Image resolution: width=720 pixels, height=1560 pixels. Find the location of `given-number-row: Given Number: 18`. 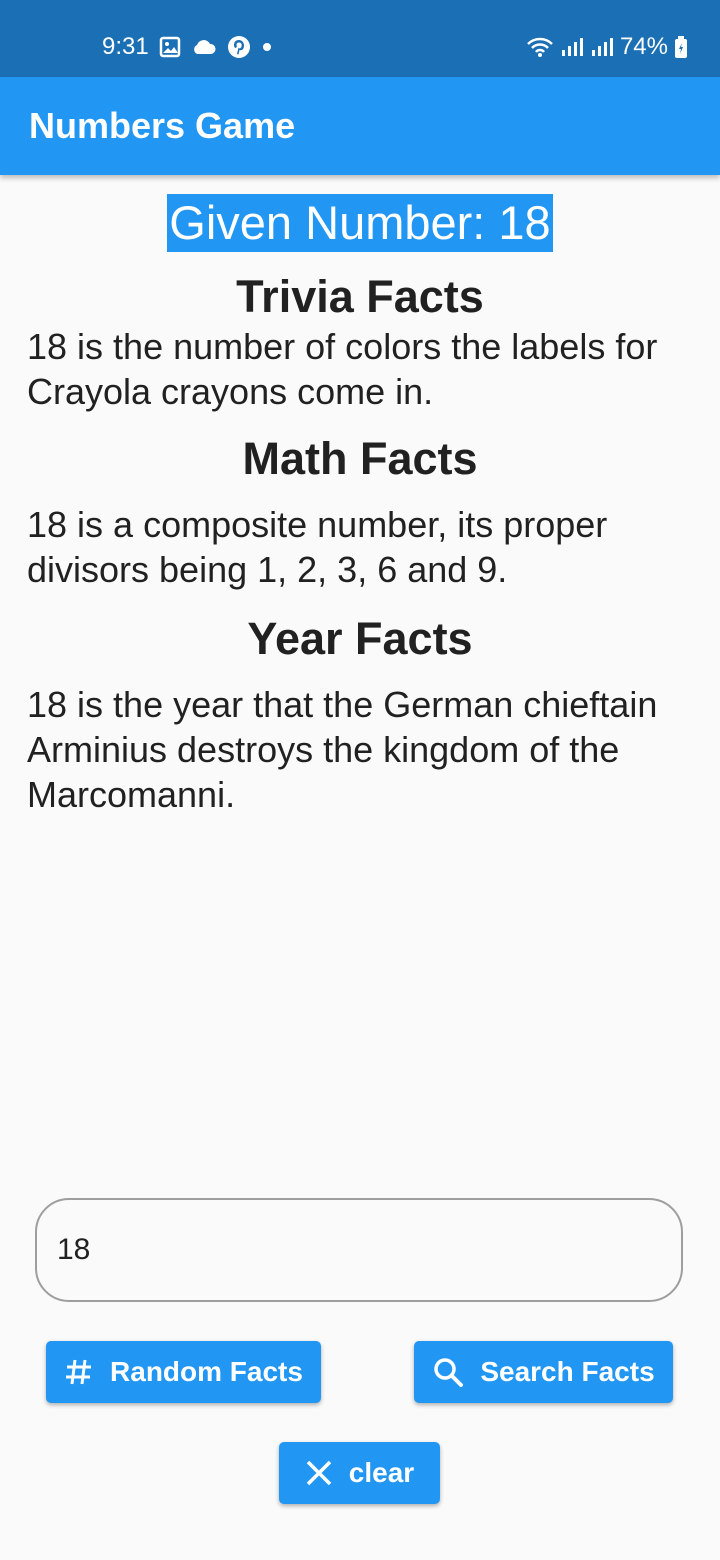

given-number-row: Given Number: 18 is located at coordinates (360, 223).